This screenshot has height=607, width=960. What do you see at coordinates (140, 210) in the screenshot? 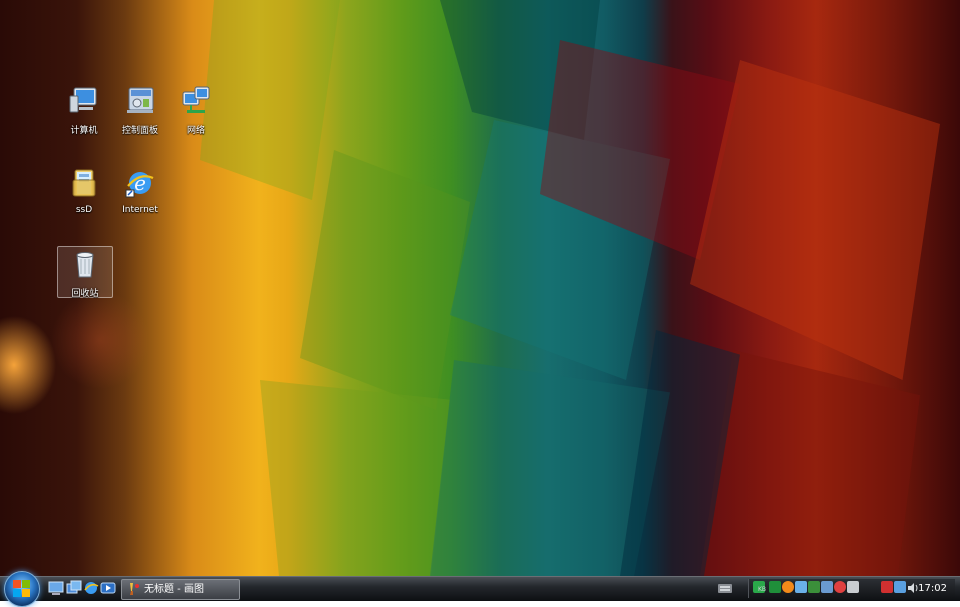
I see `desktop-icon-label: Internet` at bounding box center [140, 210].